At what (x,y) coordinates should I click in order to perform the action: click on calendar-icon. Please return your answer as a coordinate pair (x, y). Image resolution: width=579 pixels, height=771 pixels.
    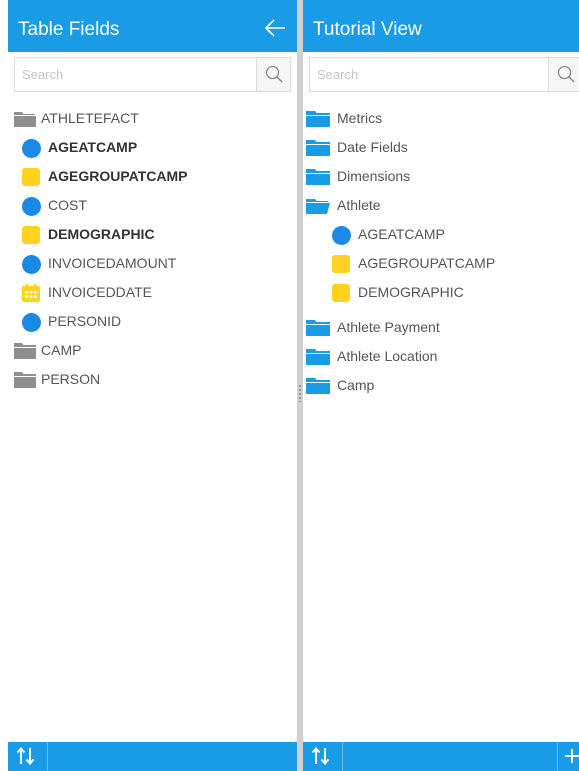
    Looking at the image, I should click on (31, 293).